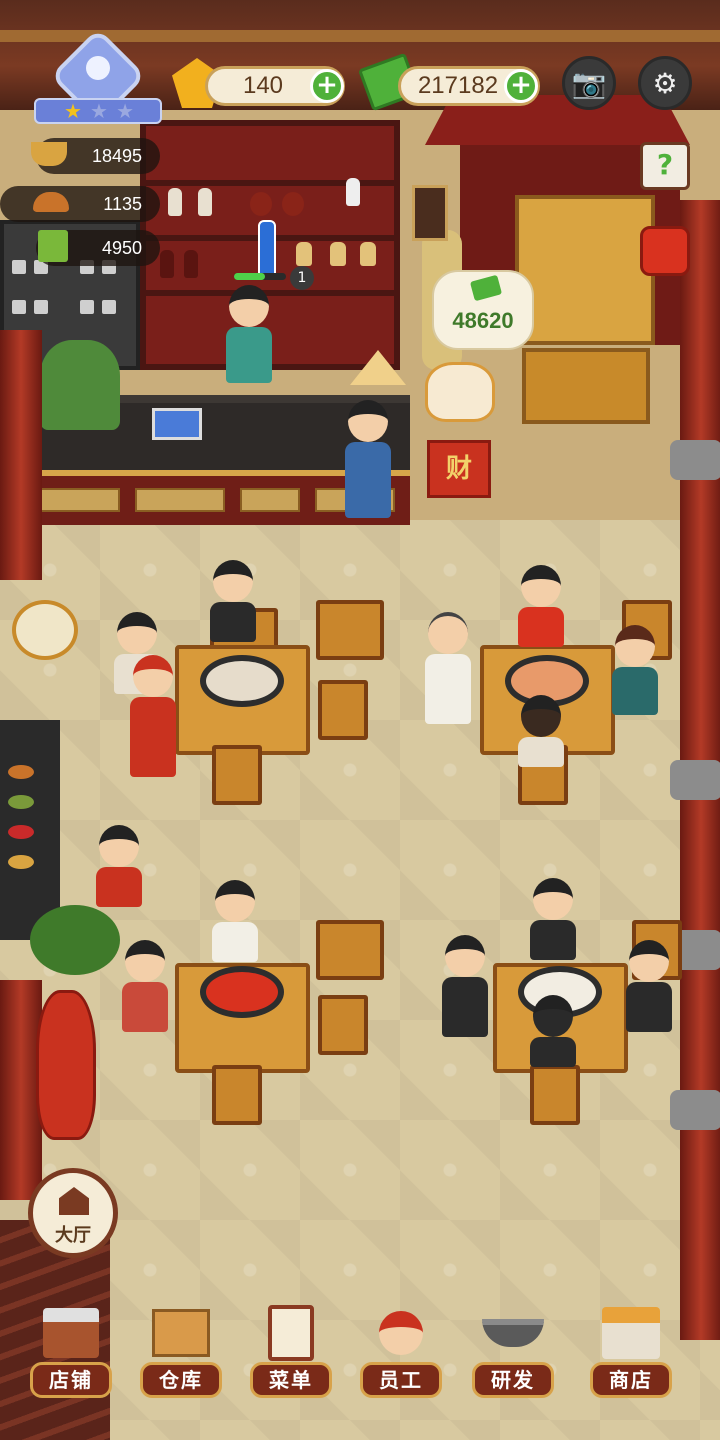 This screenshot has width=720, height=1440. What do you see at coordinates (73, 1235) in the screenshot?
I see `hall-label: 大厅` at bounding box center [73, 1235].